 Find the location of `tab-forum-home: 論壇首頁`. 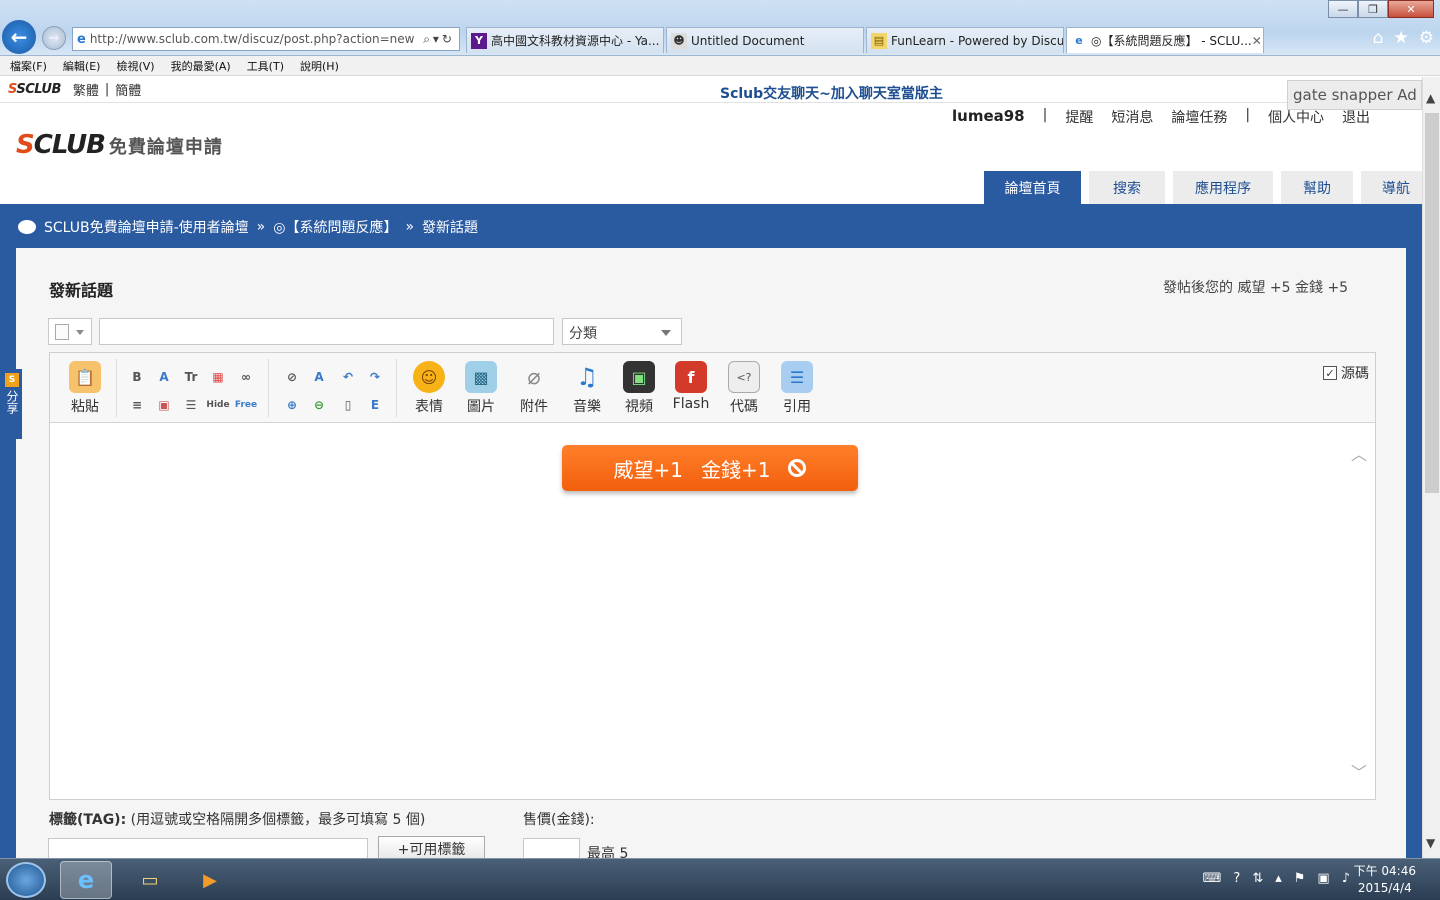

tab-forum-home: 論壇首頁 is located at coordinates (1032, 187).